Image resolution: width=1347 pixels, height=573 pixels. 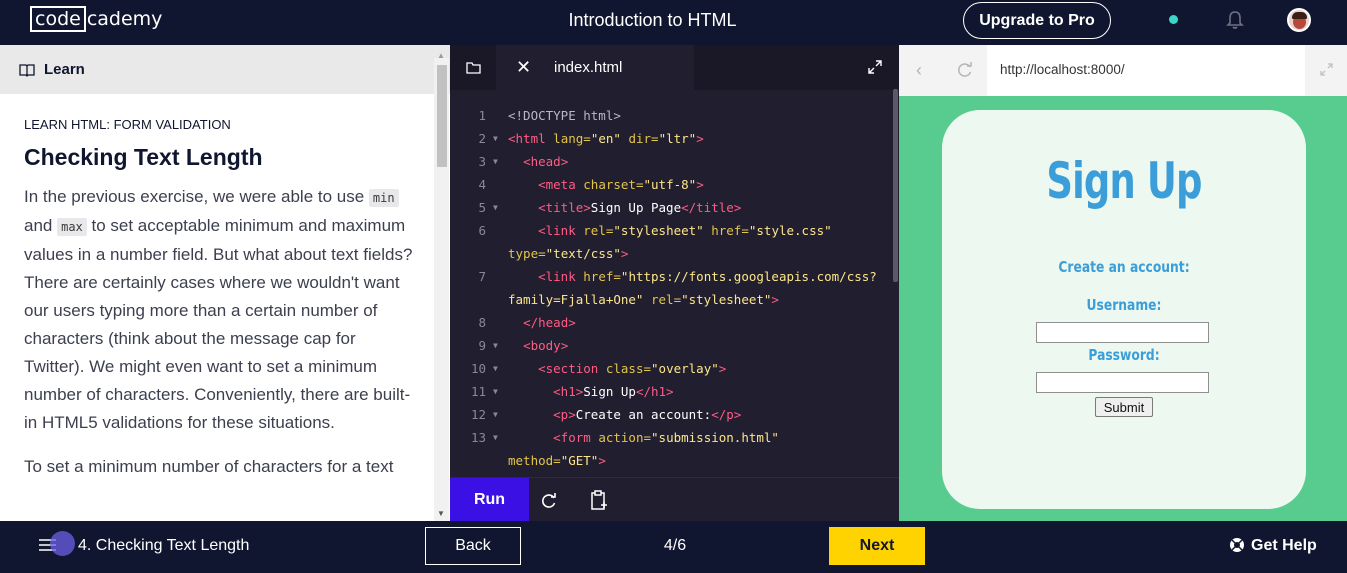 I want to click on username-label: Username:, so click(x=1124, y=305).